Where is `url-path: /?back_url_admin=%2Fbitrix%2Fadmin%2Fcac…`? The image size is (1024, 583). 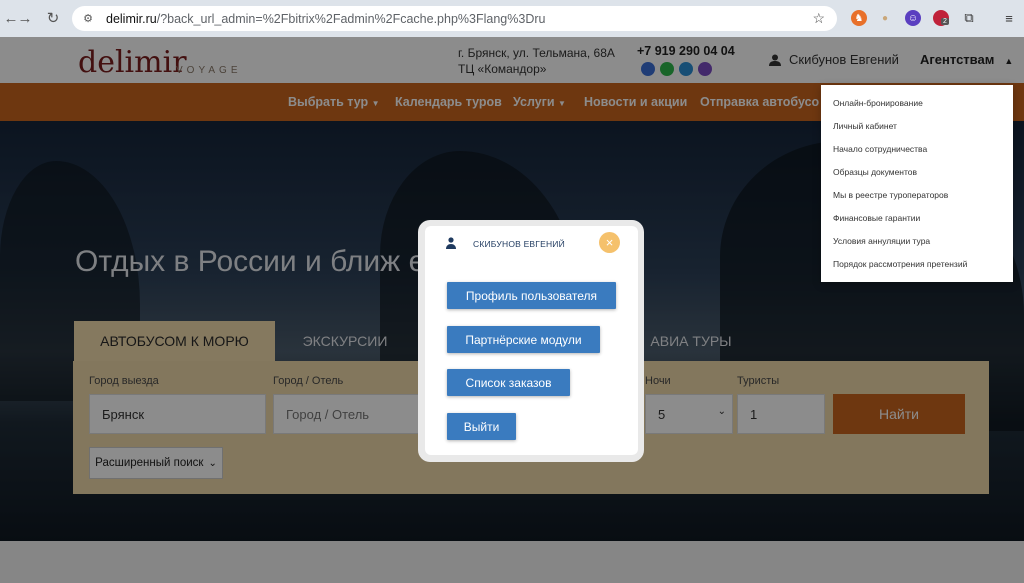
url-path: /?back_url_admin=%2Fbitrix%2Fadmin%2Fcac… is located at coordinates (351, 18).